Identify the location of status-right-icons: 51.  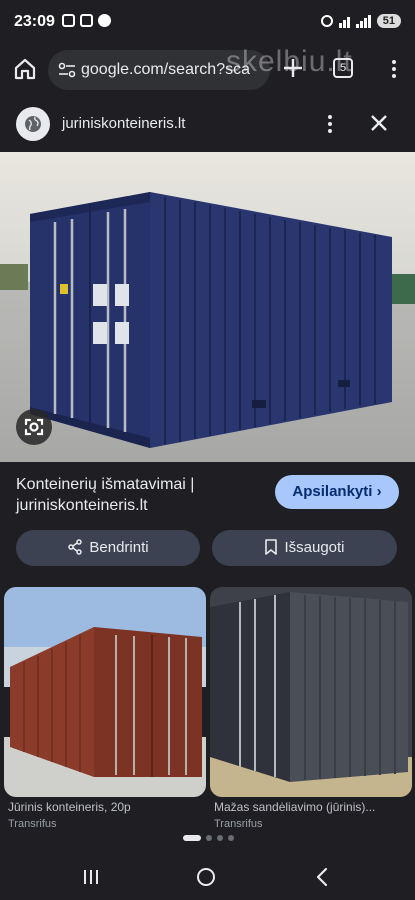
(360, 21).